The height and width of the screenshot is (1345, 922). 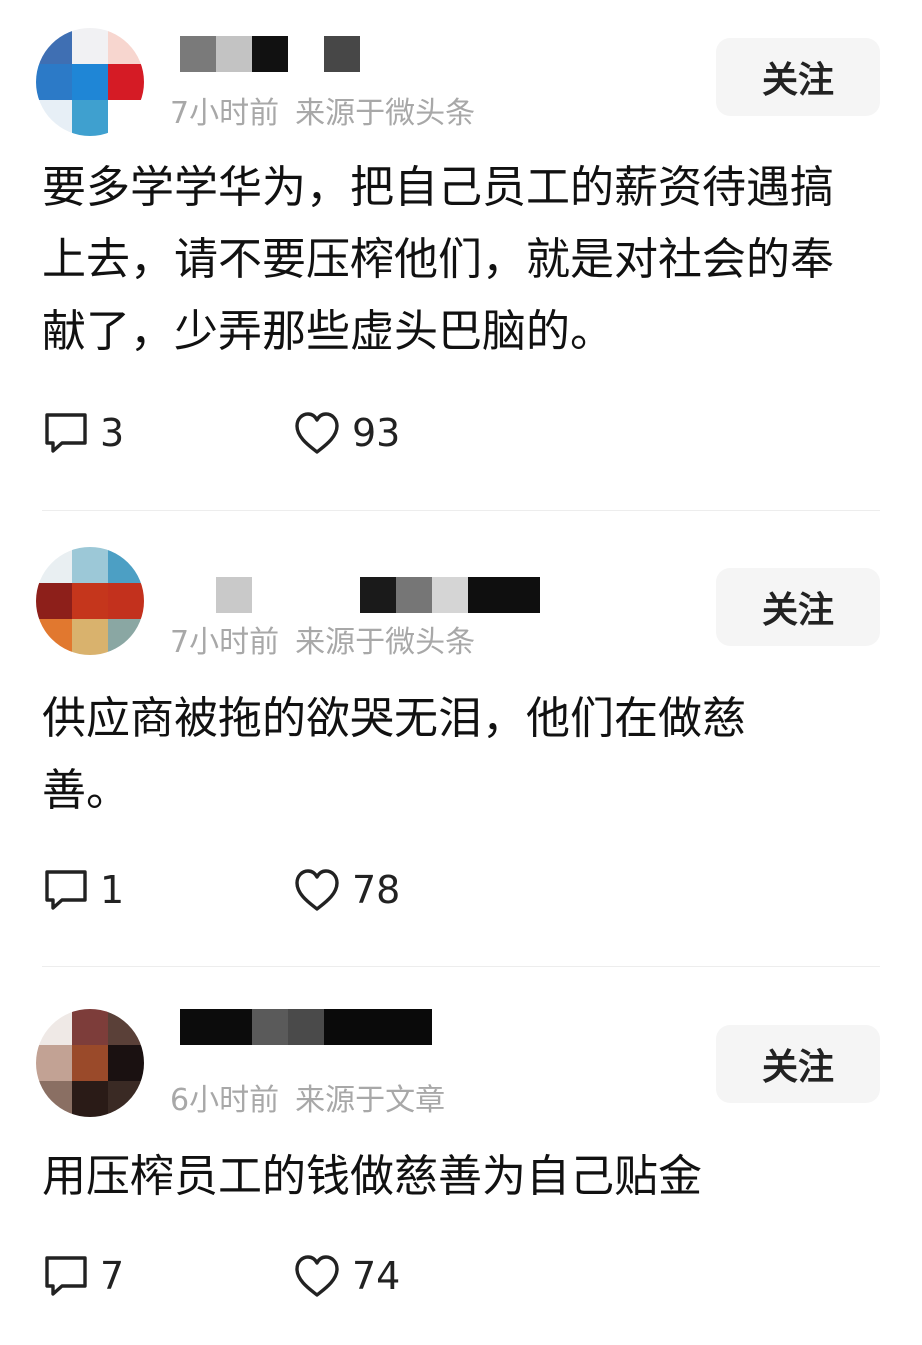 I want to click on post-actions: 7 74, so click(x=252, y=1276).